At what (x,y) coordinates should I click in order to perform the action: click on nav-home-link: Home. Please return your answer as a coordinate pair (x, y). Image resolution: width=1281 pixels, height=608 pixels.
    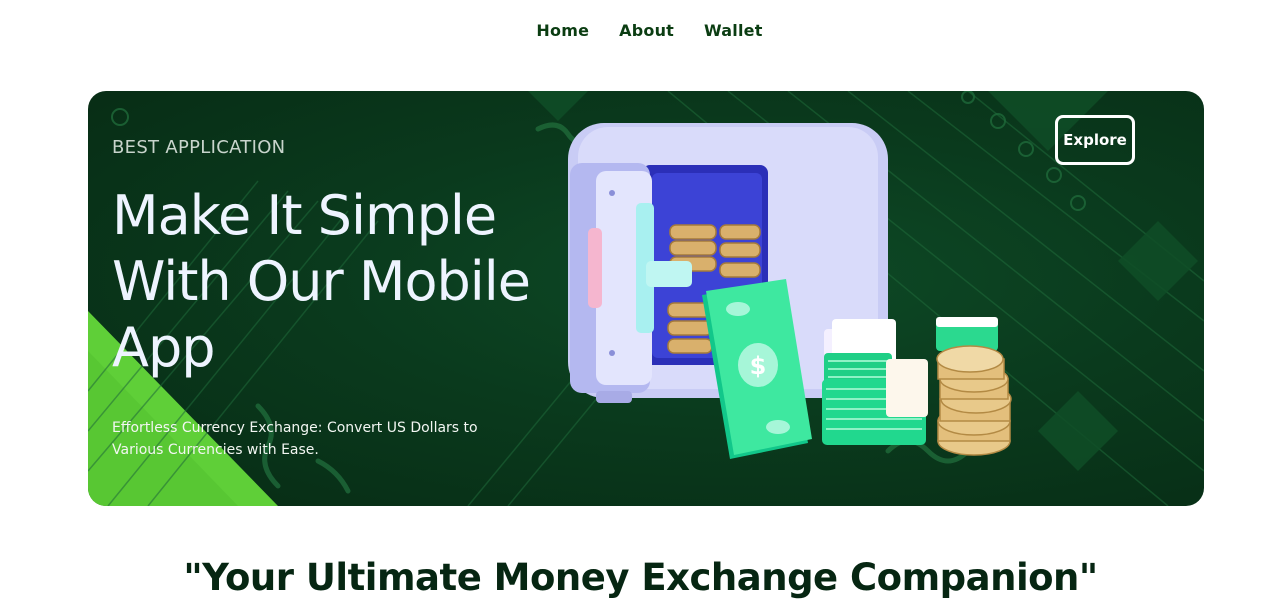
    Looking at the image, I should click on (562, 30).